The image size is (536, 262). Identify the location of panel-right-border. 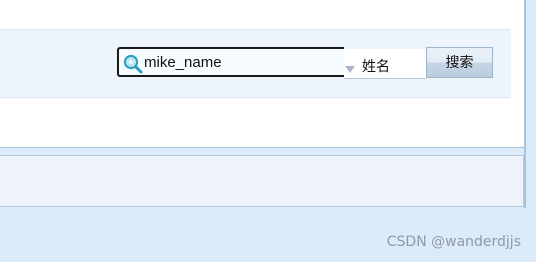
(525, 104).